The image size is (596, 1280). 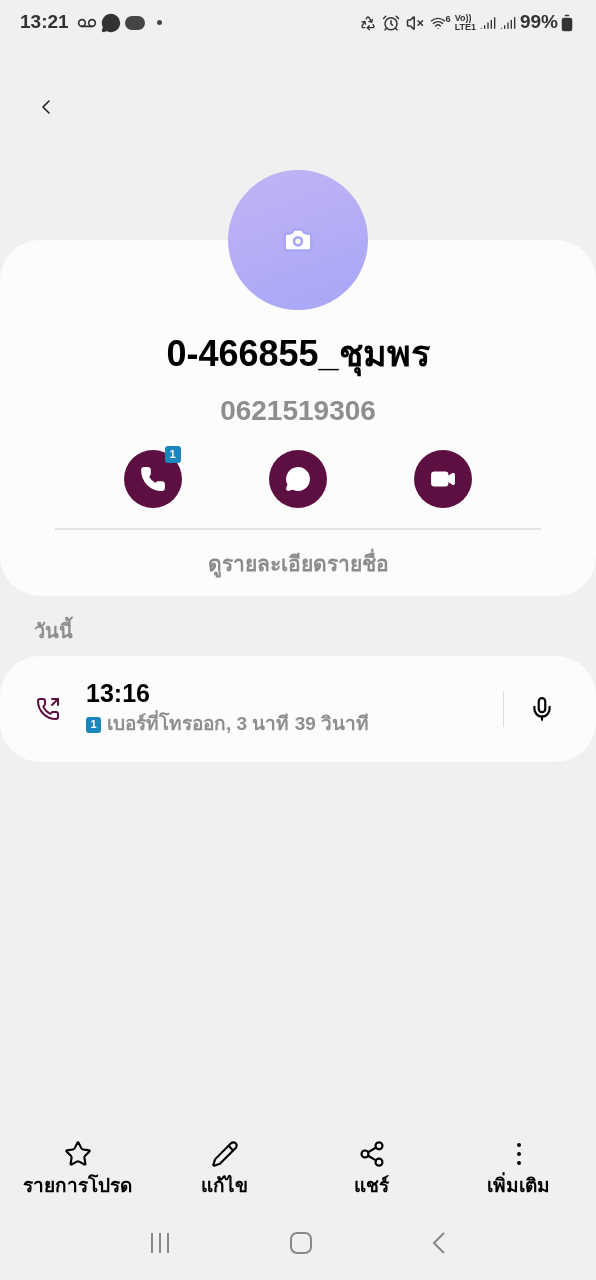 What do you see at coordinates (77, 1169) in the screenshot?
I see `favorite-button: รายการโปรด` at bounding box center [77, 1169].